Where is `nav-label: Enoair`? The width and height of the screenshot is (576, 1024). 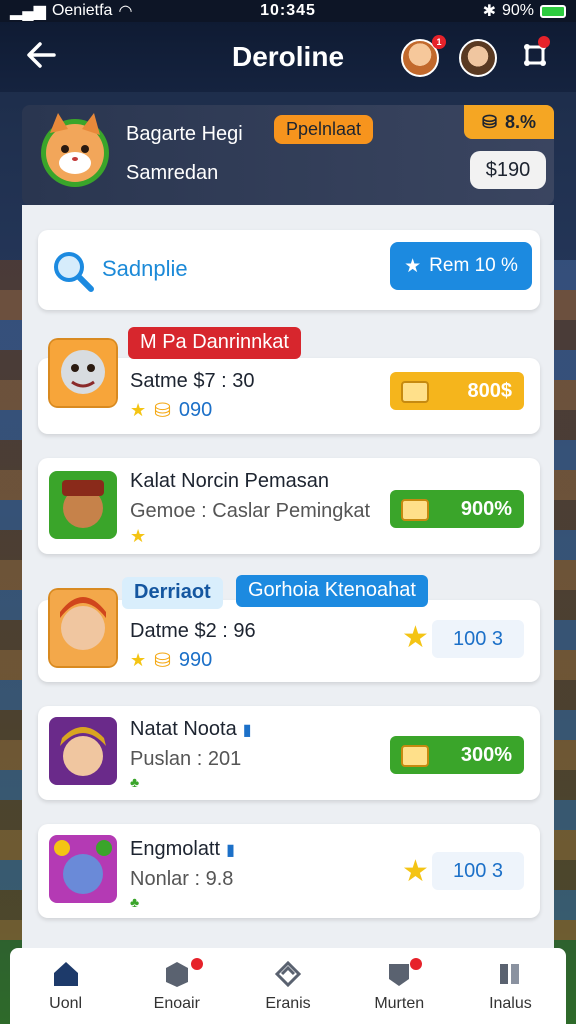 nav-label: Enoair is located at coordinates (176, 1003).